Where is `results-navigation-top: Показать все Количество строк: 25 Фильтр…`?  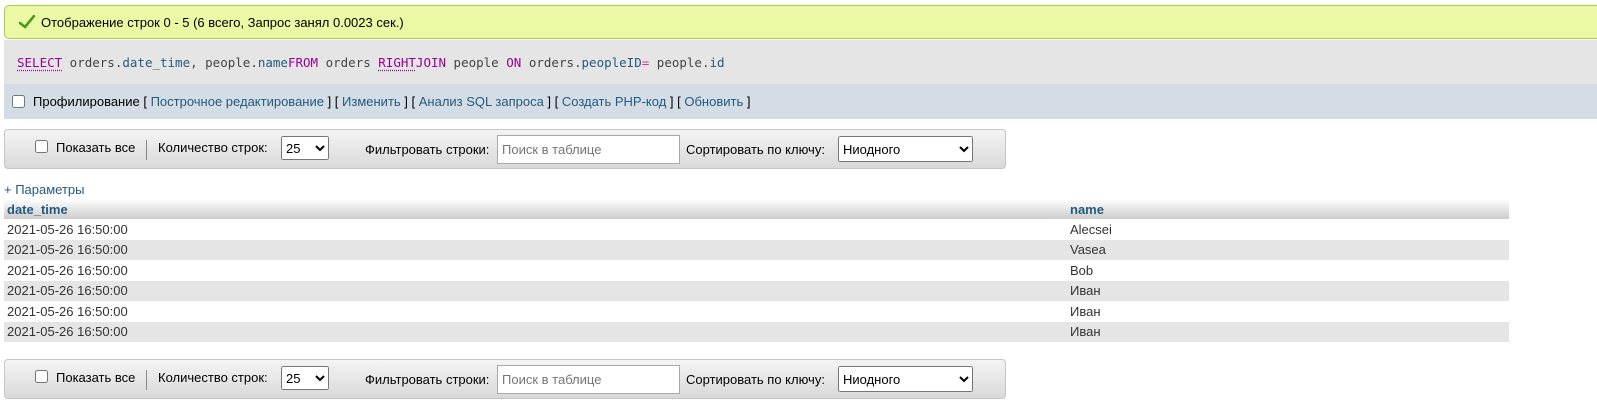
results-navigation-top: Показать все Количество строк: 25 Фильтр… is located at coordinates (505, 149).